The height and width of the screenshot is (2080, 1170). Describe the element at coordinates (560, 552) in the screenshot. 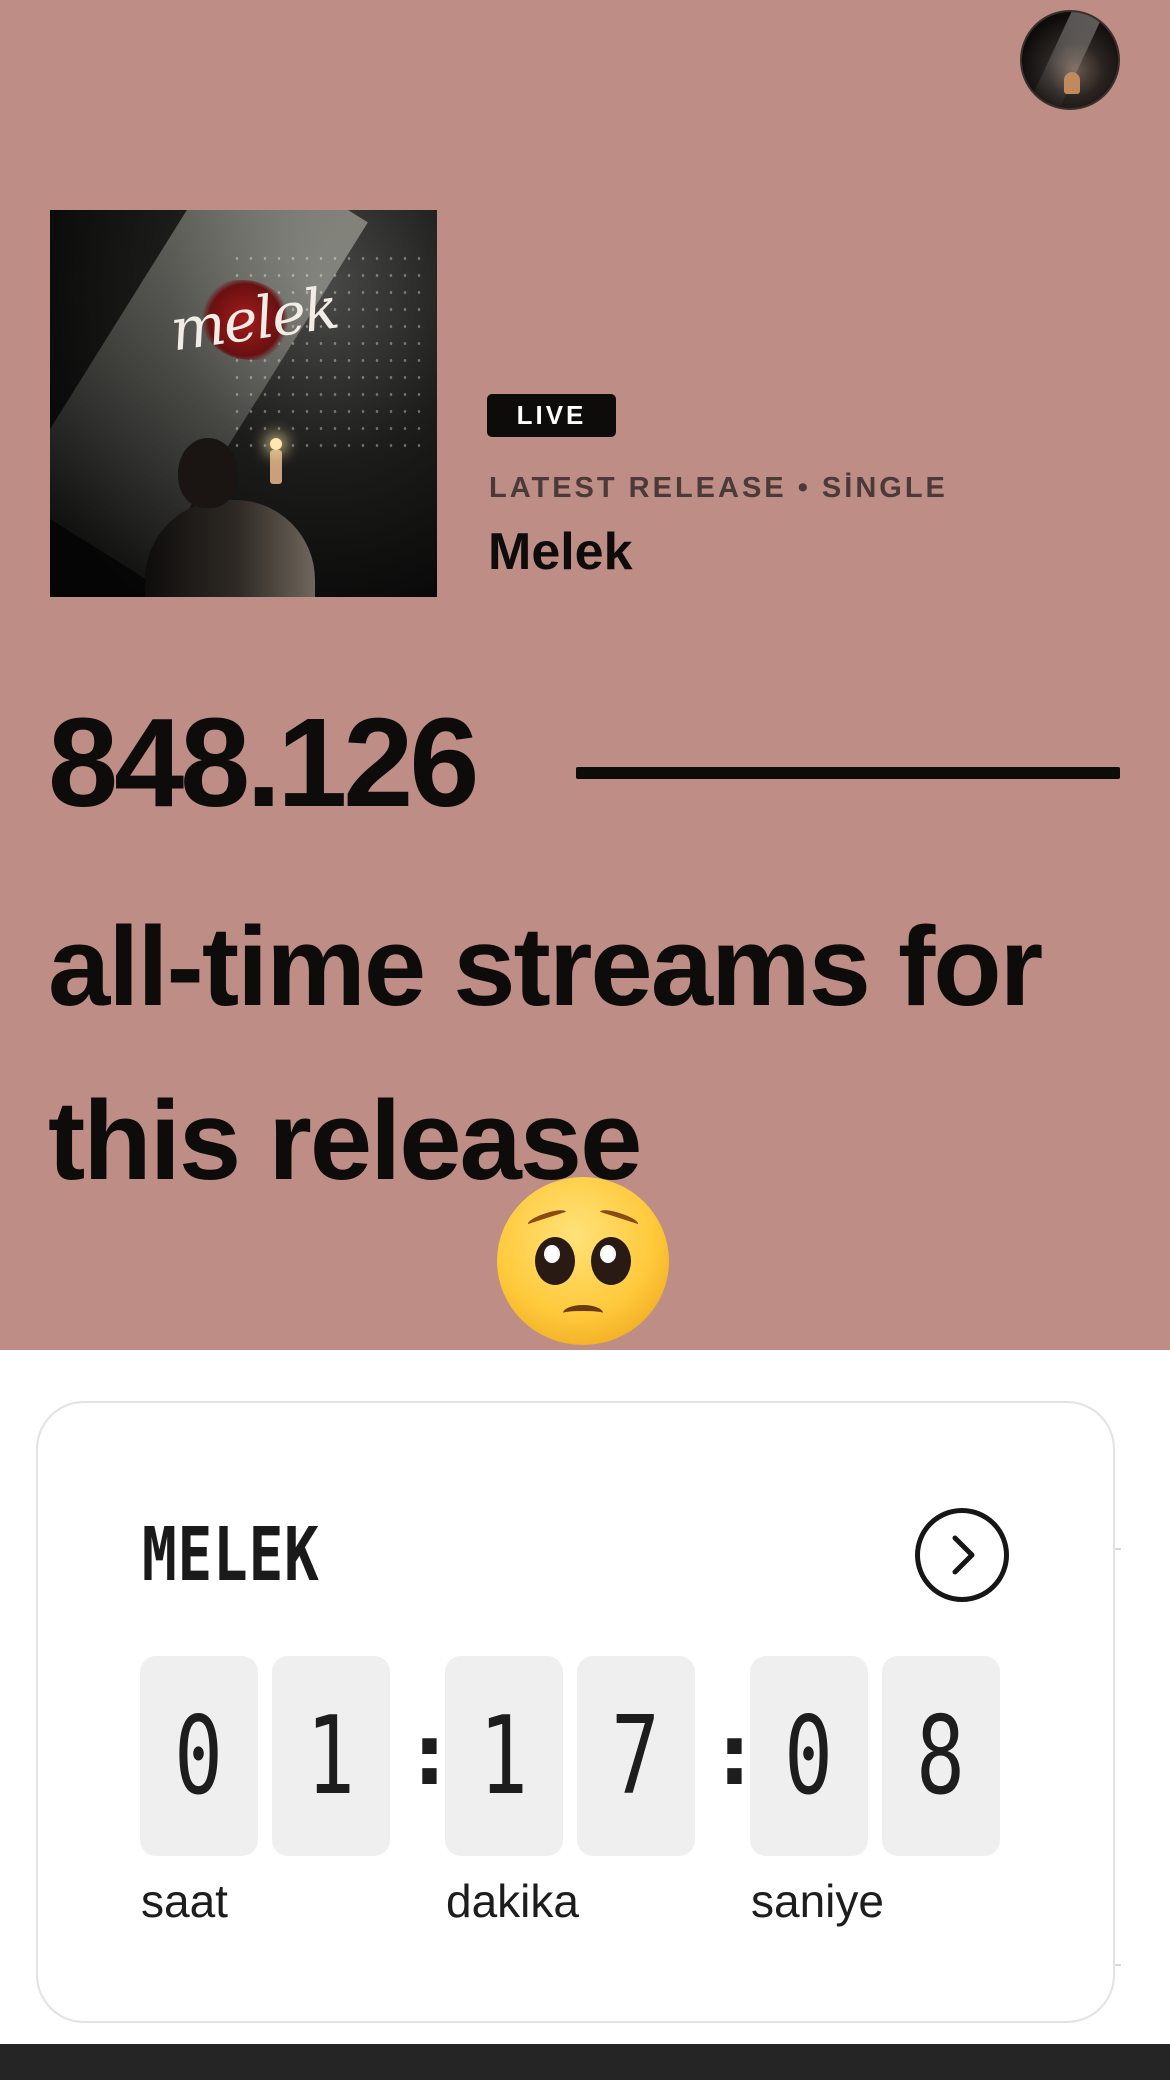

I see `release-title: Melek` at that location.